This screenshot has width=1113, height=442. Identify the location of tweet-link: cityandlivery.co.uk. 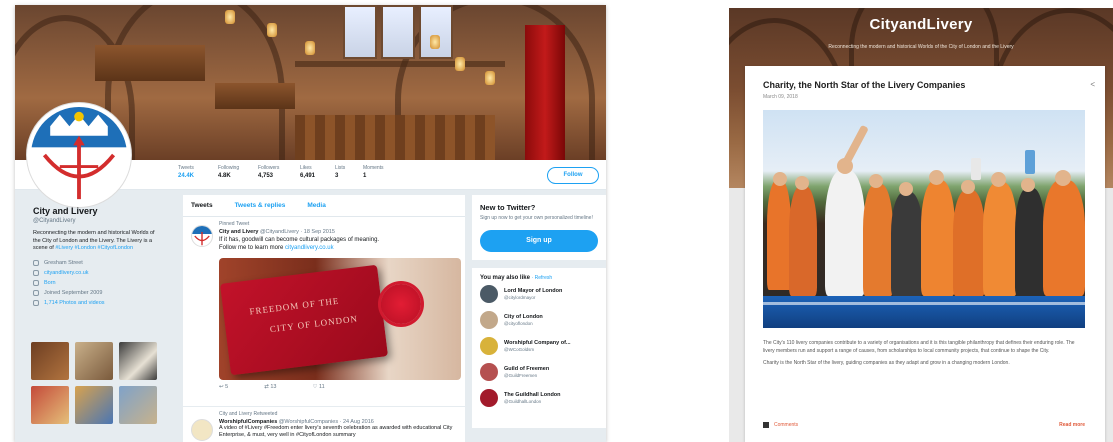
(309, 248).